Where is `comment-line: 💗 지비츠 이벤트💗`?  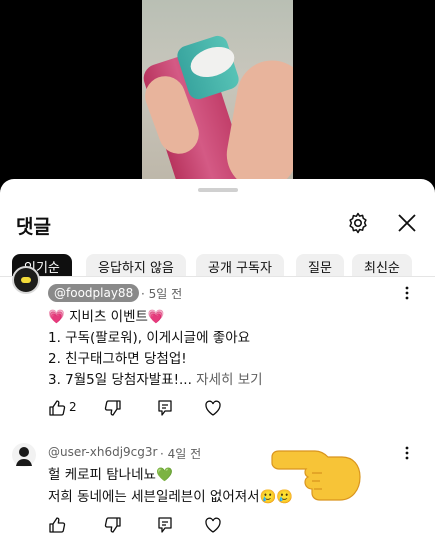
comment-line: 💗 지비츠 이벤트💗 is located at coordinates (106, 317).